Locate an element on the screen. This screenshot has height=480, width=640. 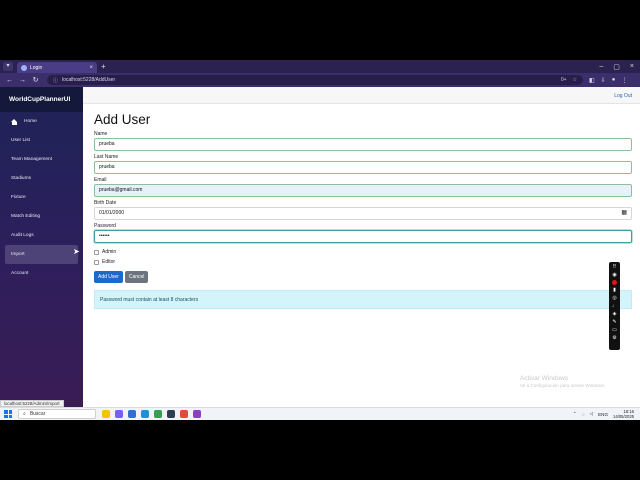
volume-icon: ◁ is located at coordinates (592, 414).